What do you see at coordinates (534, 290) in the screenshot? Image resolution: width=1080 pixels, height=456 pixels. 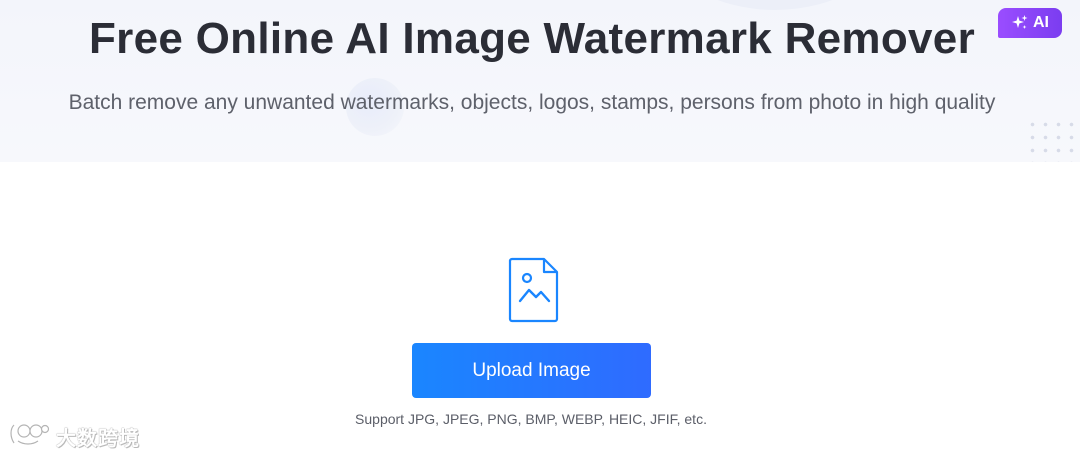 I see `image-file-icon` at bounding box center [534, 290].